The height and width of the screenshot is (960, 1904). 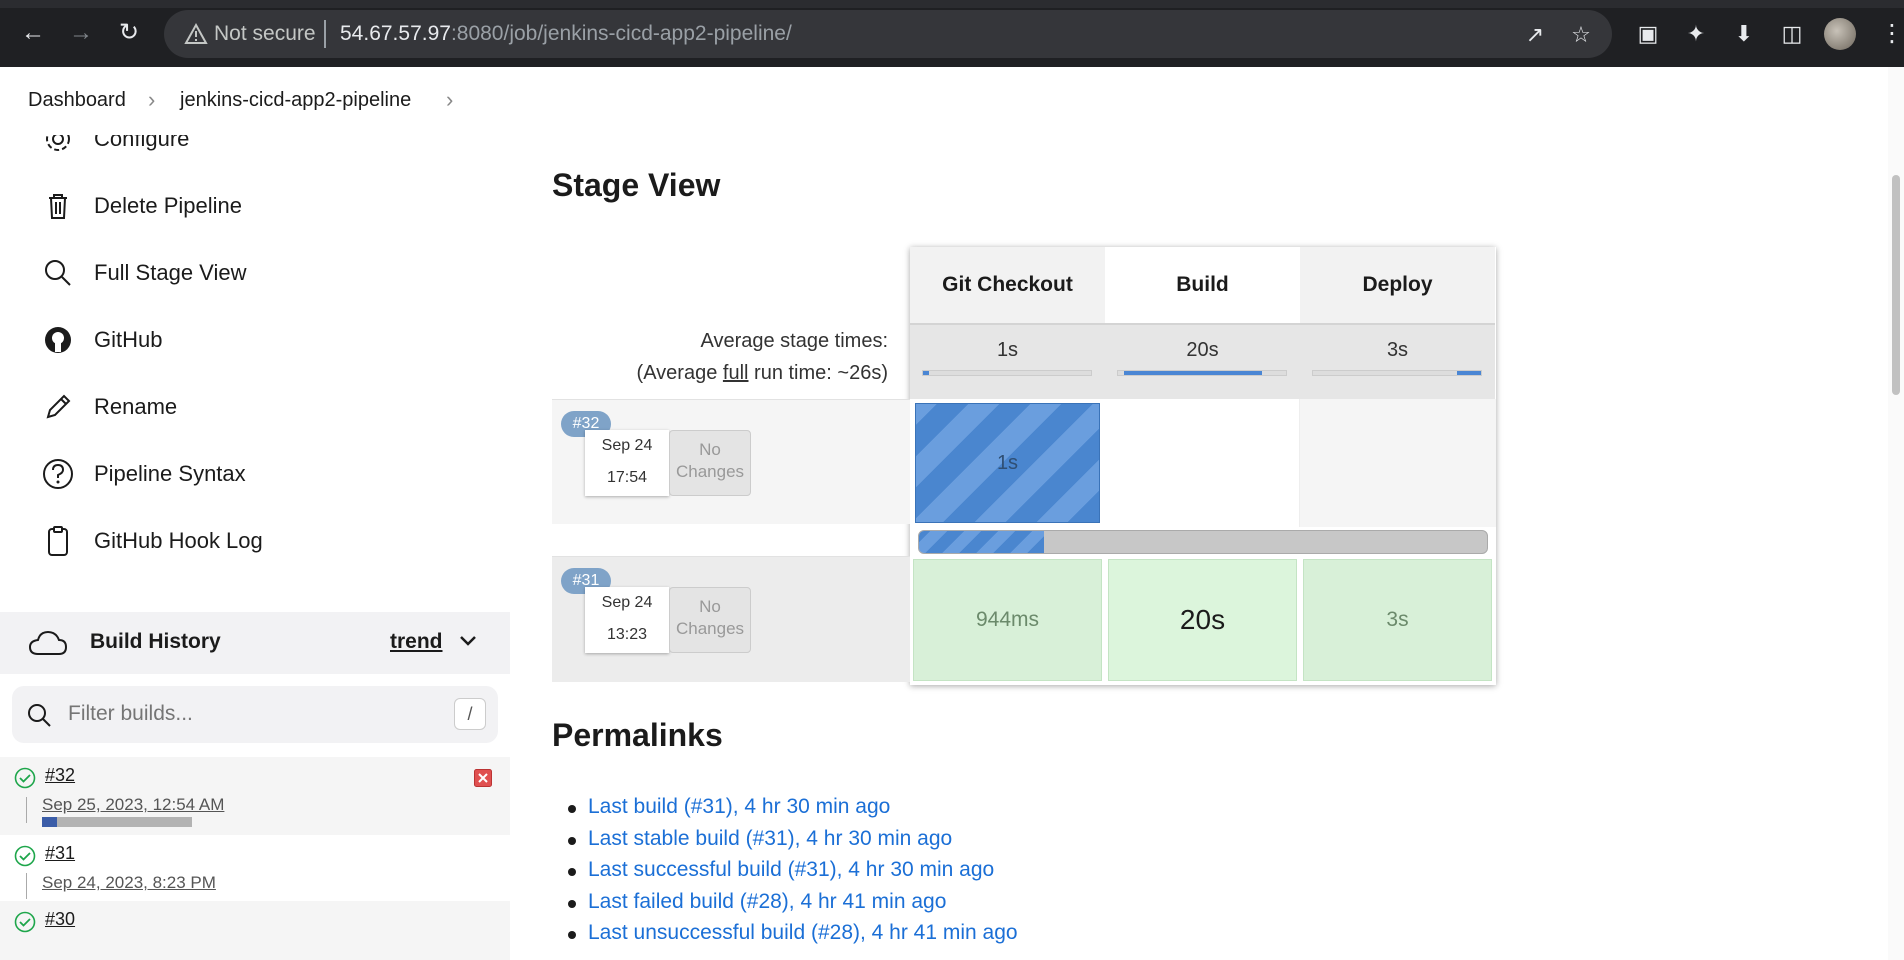 I want to click on reload-icon: ↻, so click(x=129, y=33).